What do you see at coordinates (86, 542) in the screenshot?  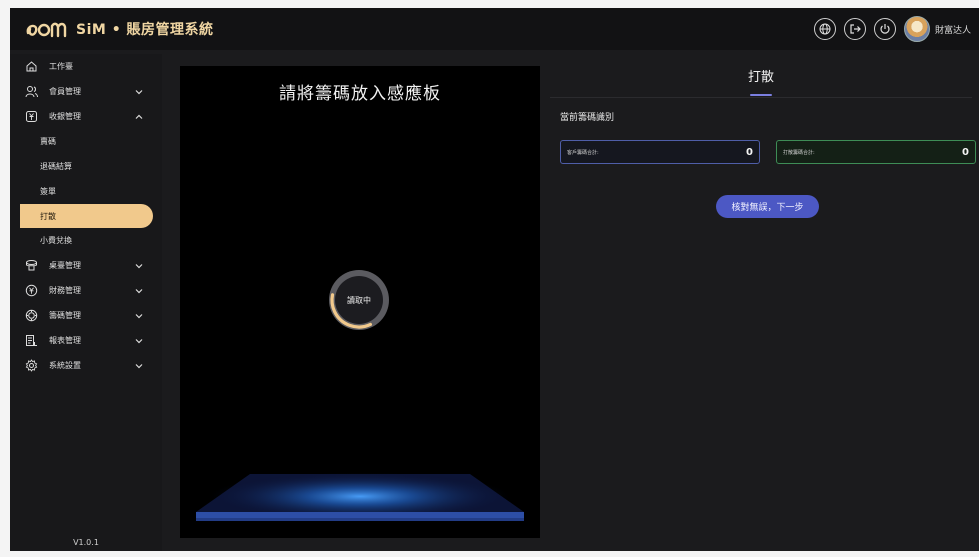 I see `version-label: V1.0.1` at bounding box center [86, 542].